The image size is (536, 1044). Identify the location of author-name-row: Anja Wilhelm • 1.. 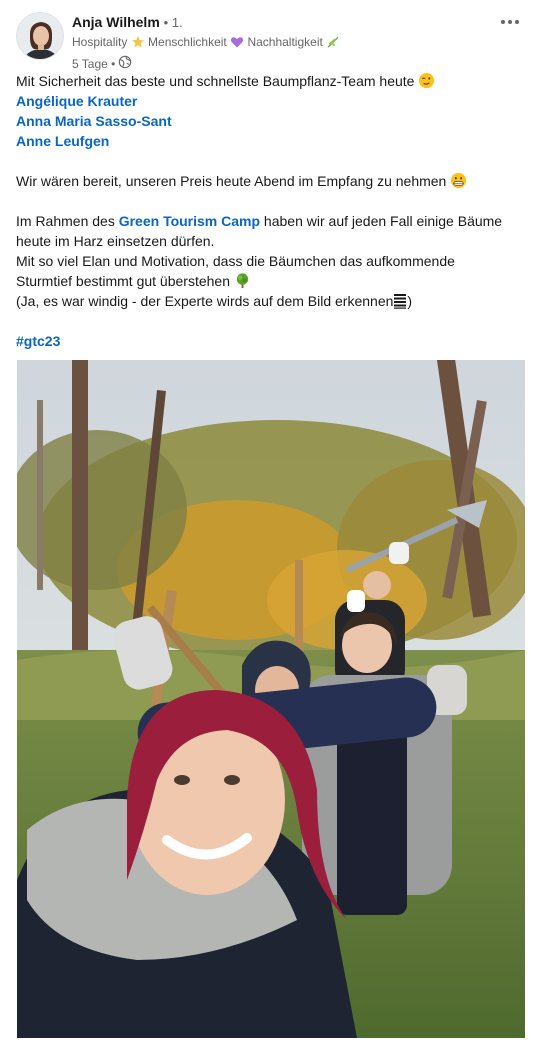
(282, 22).